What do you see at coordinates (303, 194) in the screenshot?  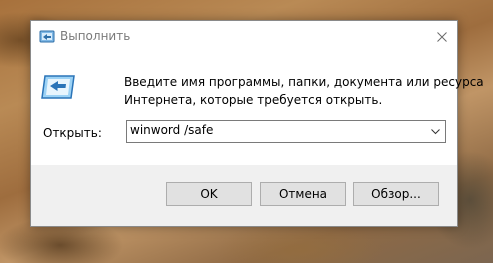 I see `cancel-button: Отмена` at bounding box center [303, 194].